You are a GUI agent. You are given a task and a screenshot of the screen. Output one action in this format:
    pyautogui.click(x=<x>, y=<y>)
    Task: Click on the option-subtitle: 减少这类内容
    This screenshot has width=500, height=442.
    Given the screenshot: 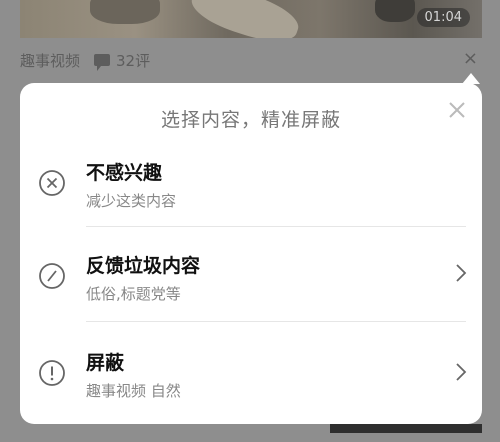 What is the action you would take?
    pyautogui.click(x=131, y=201)
    